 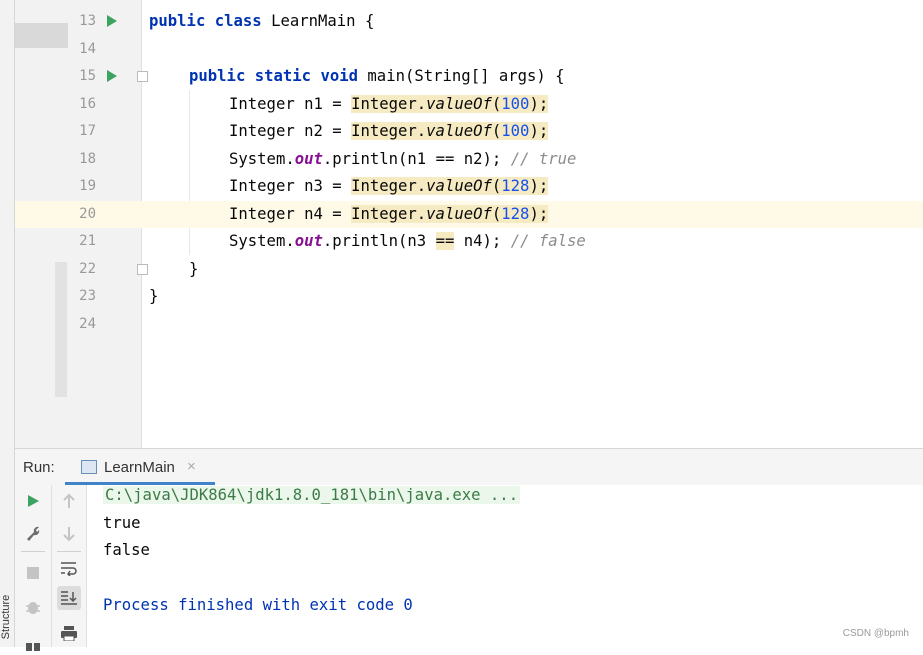 What do you see at coordinates (379, 241) in the screenshot?
I see `method-call: .println(n3` at bounding box center [379, 241].